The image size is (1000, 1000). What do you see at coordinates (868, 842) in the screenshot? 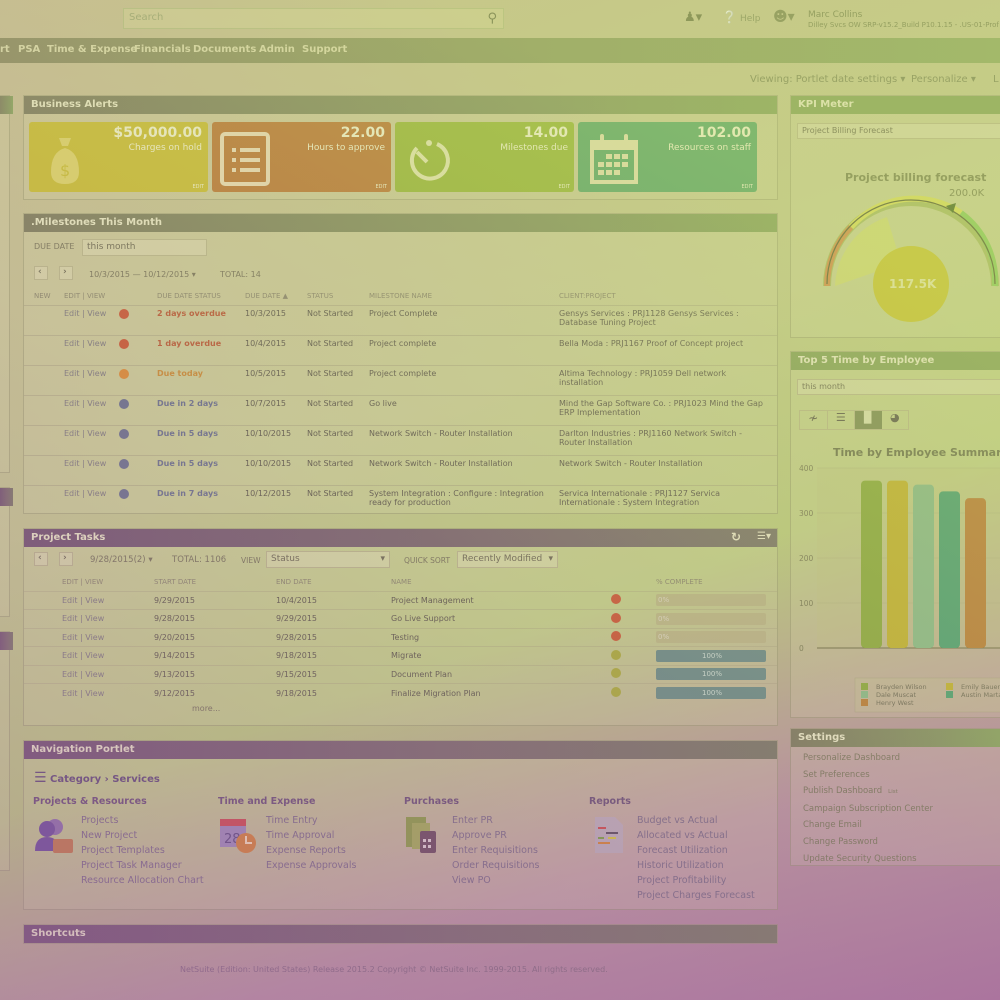
I see `settings-link: Change Password` at bounding box center [868, 842].